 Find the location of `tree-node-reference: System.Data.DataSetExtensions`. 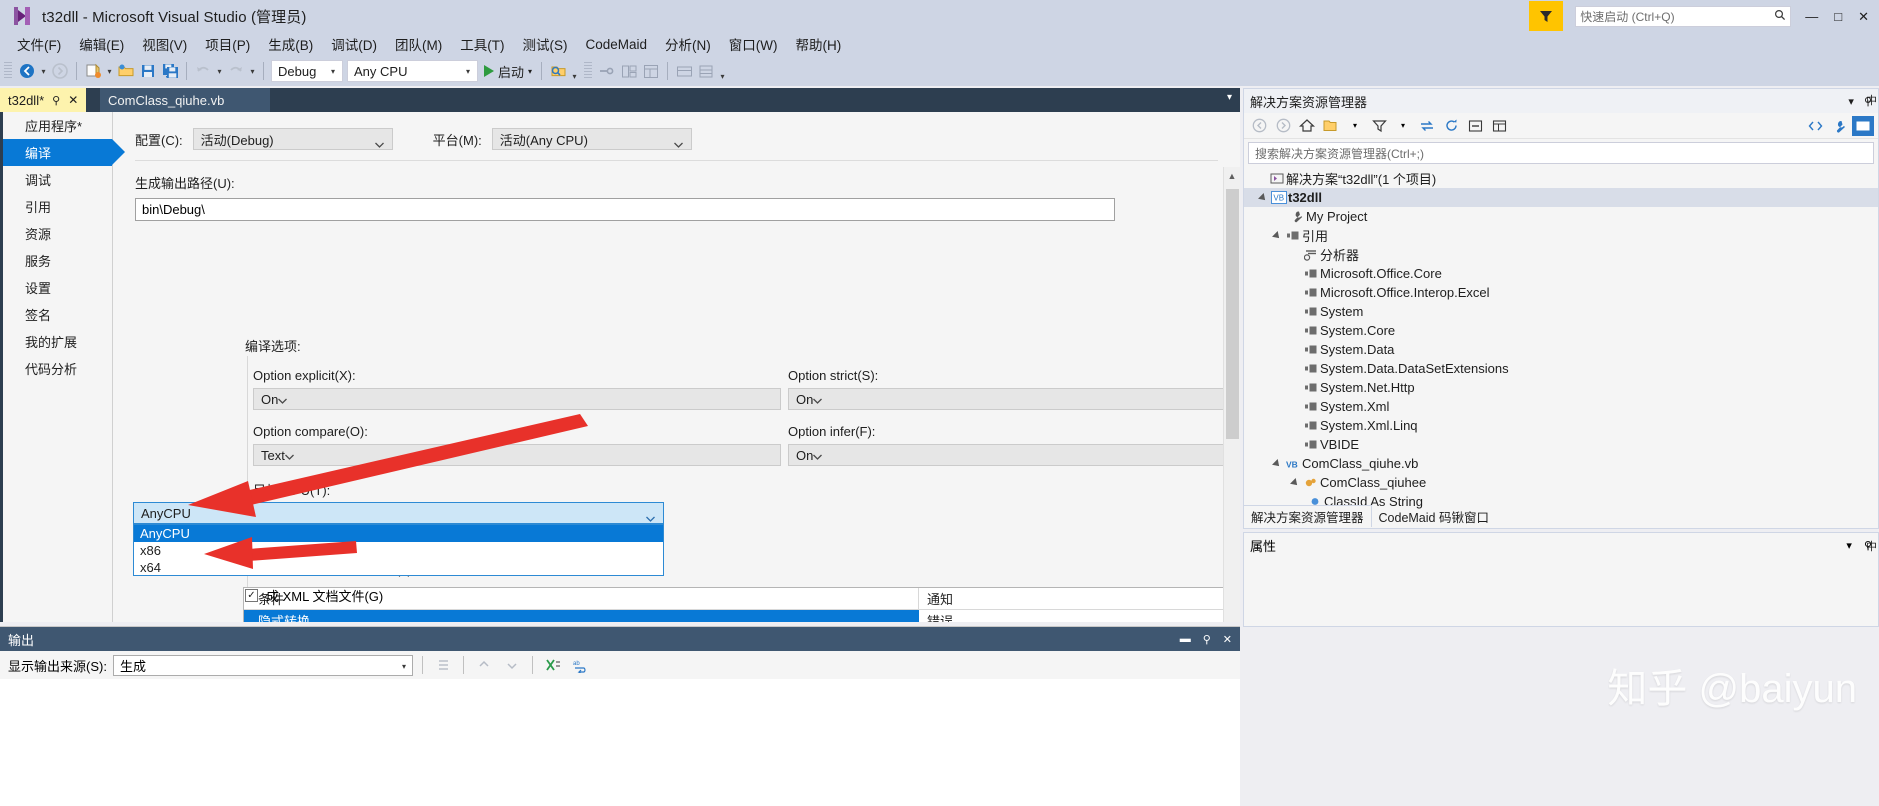

tree-node-reference: System.Data.DataSetExtensions is located at coordinates (1561, 368).